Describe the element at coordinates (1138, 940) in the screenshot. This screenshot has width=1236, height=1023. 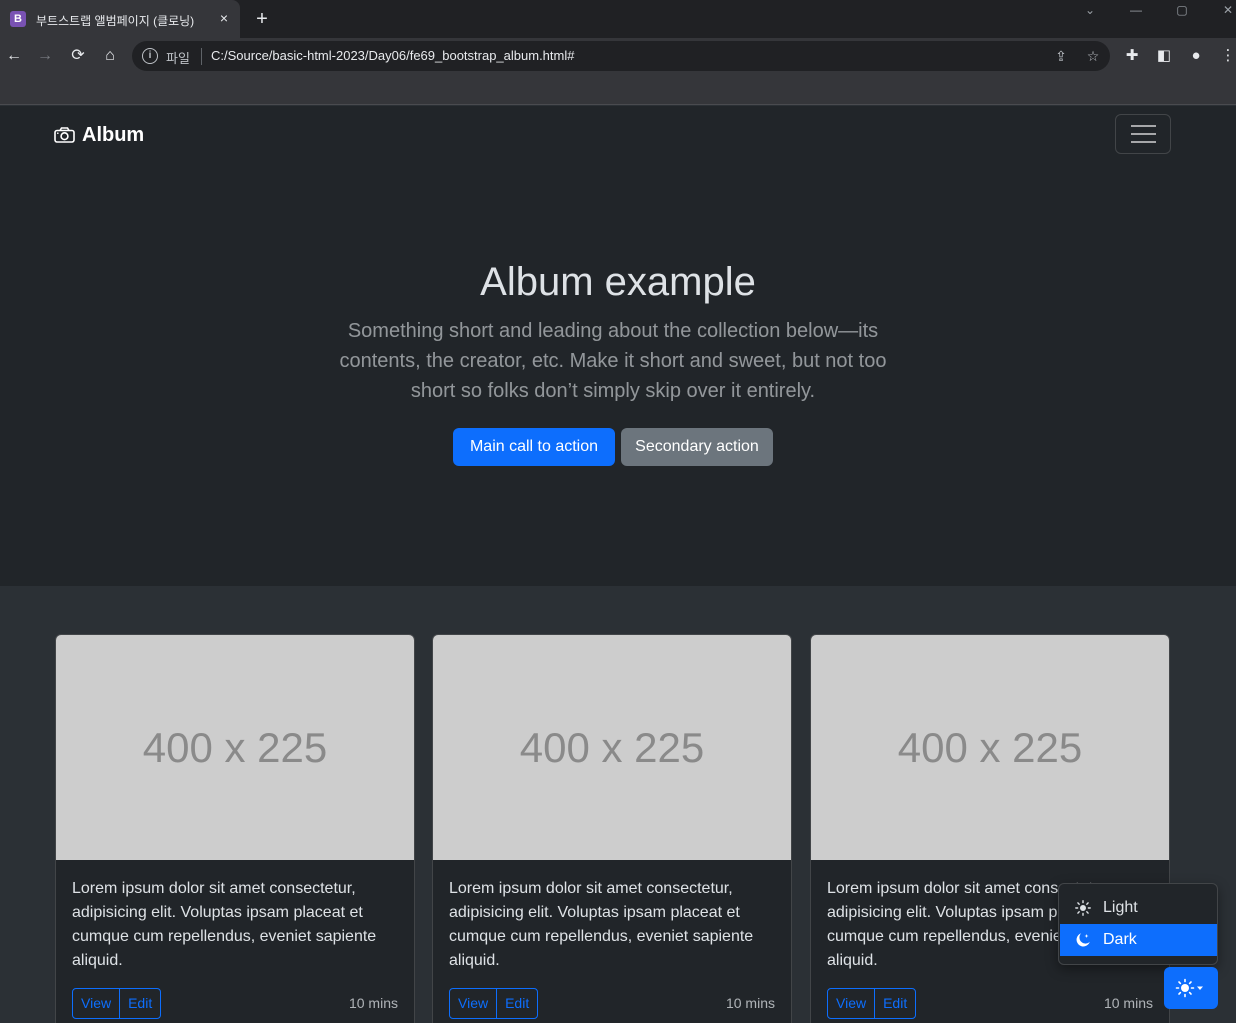
I see `theme-option-dark: Dark` at that location.